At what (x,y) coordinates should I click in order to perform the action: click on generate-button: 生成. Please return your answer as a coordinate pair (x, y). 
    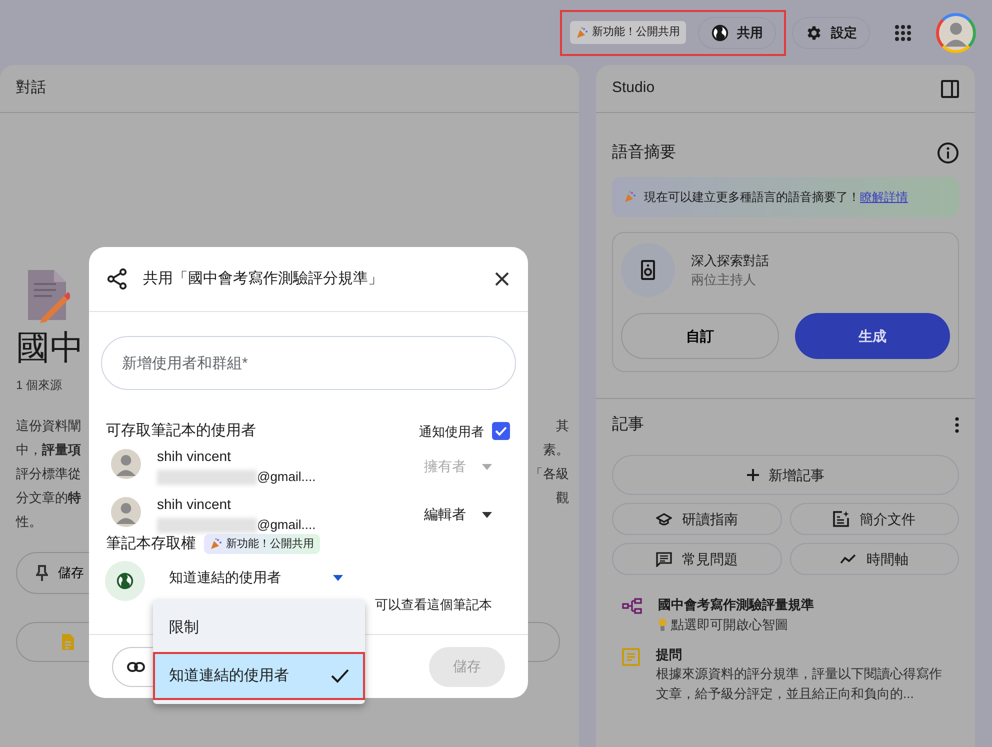
    Looking at the image, I should click on (872, 336).